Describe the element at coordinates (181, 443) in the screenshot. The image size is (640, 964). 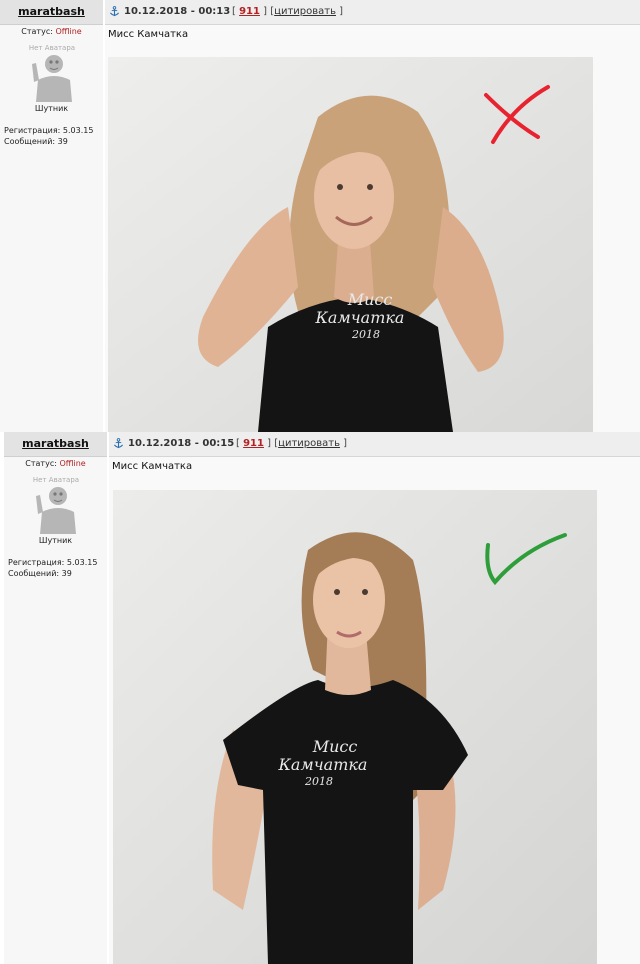
I see `post-date: 10.12.2018 - 00:15` at that location.